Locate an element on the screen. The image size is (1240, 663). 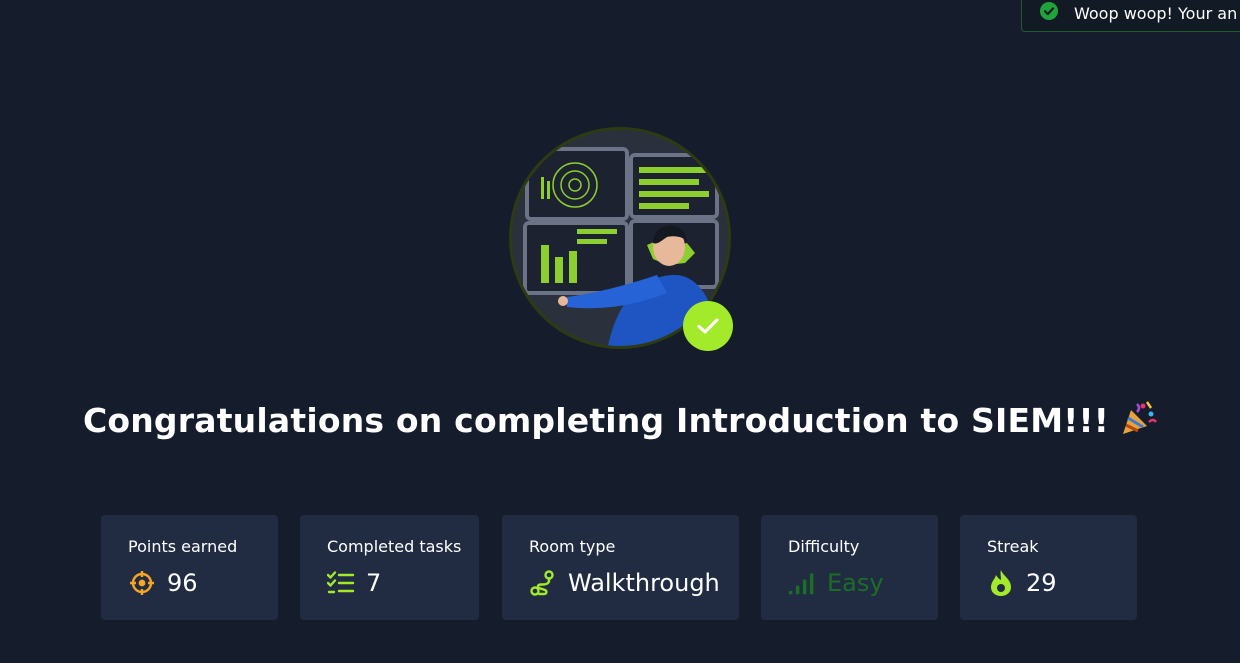
check-circle-icon is located at coordinates (1049, 11).